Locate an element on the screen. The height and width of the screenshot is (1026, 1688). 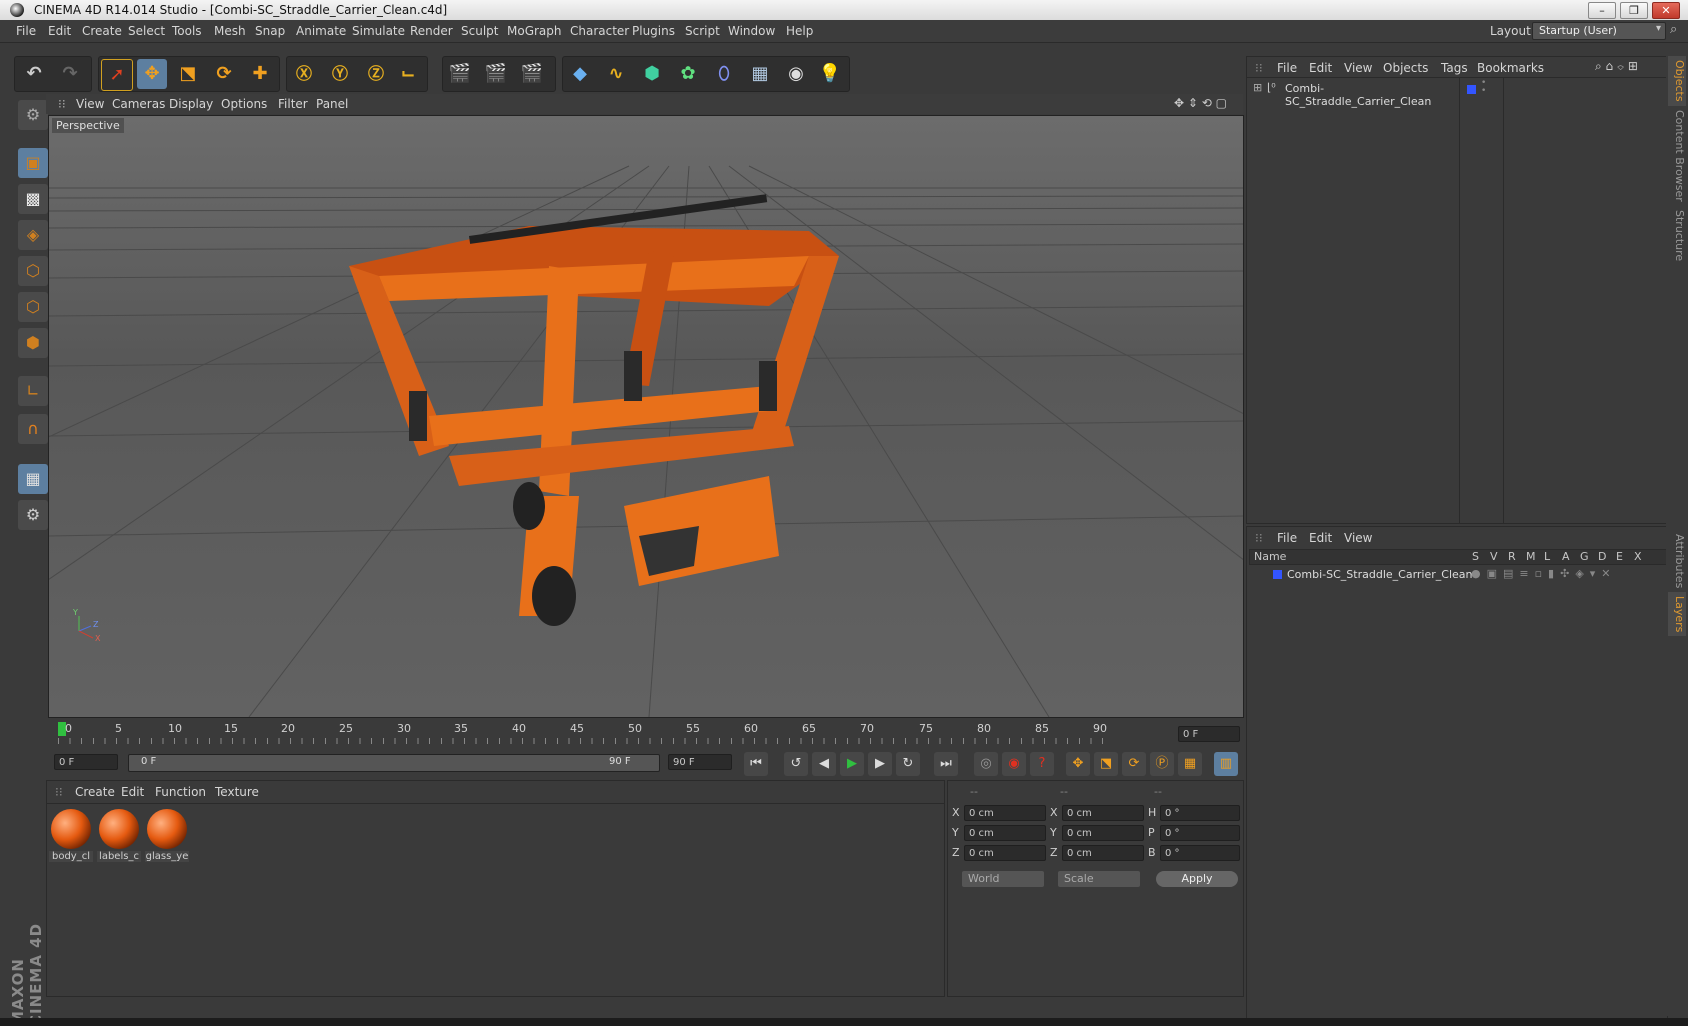
light-icon: 💡 is located at coordinates (830, 74).